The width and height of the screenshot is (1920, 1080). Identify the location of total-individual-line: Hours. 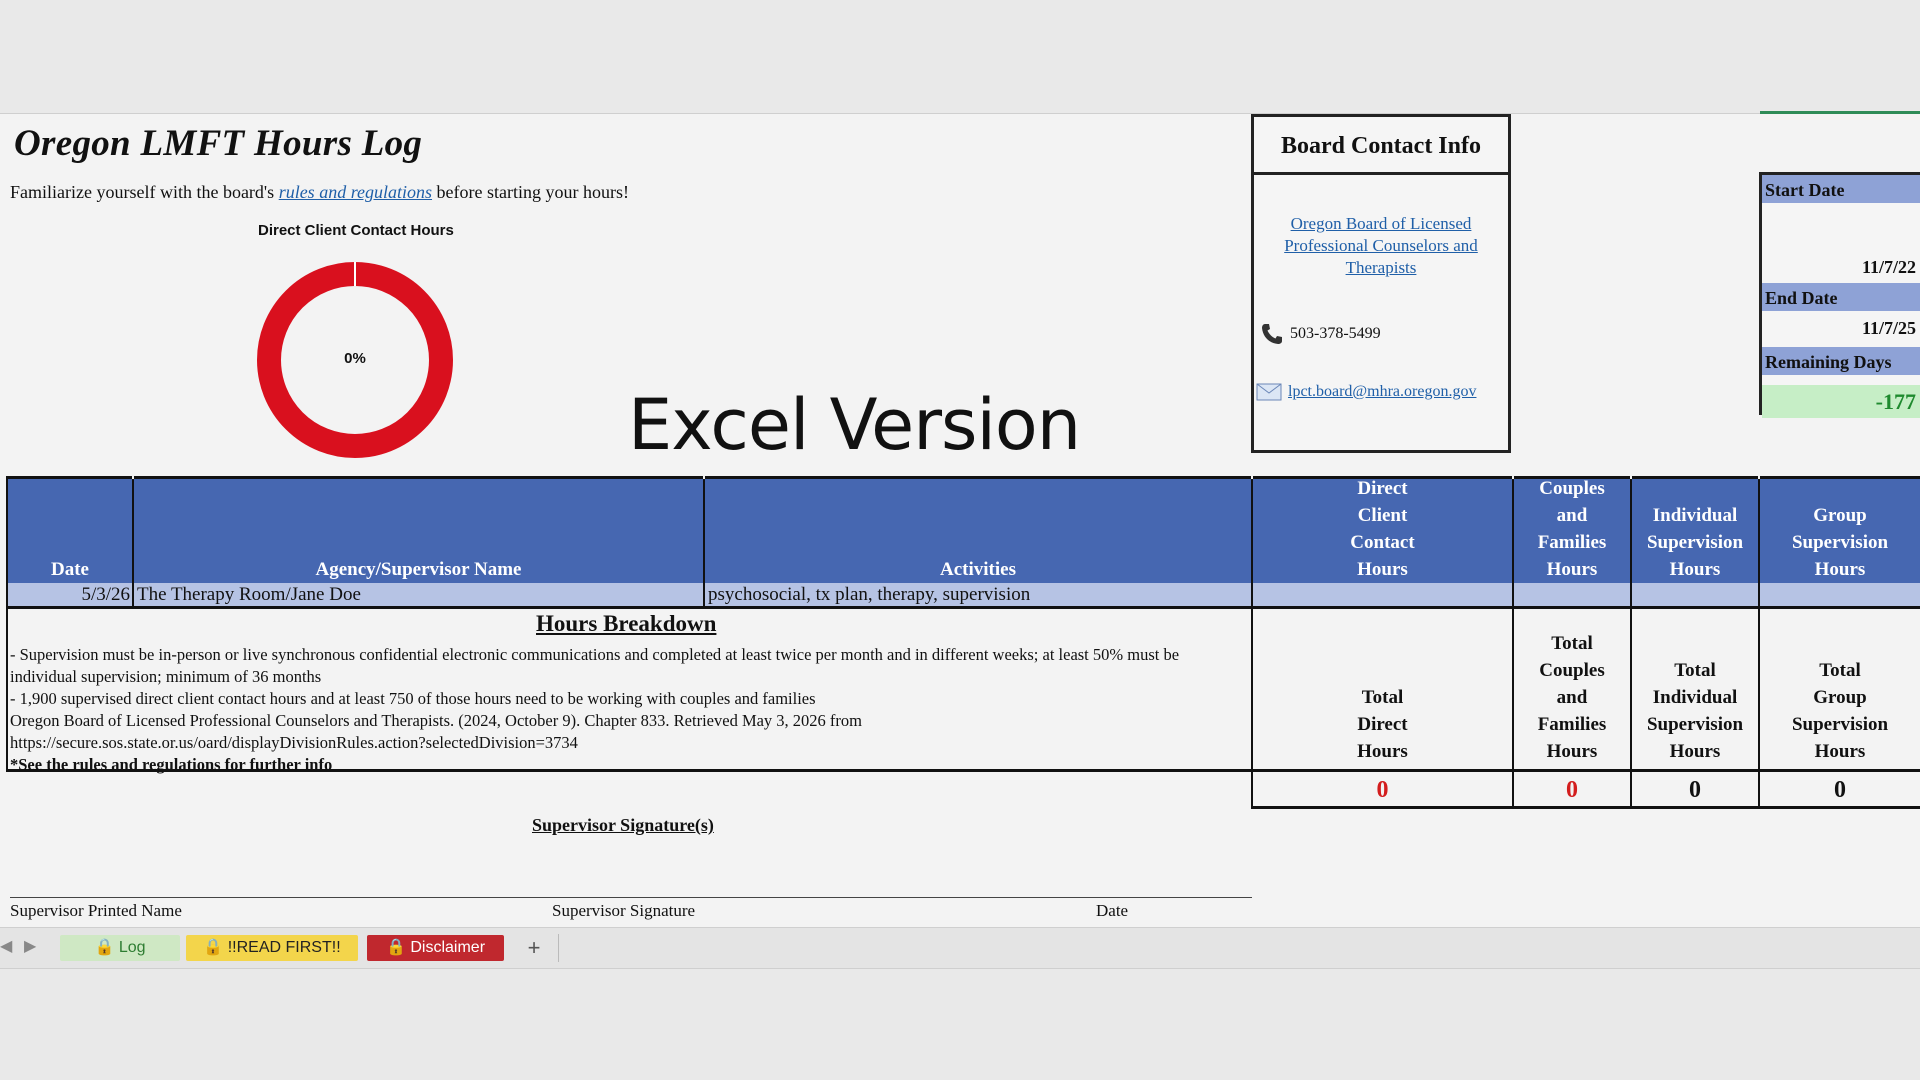
(1695, 751).